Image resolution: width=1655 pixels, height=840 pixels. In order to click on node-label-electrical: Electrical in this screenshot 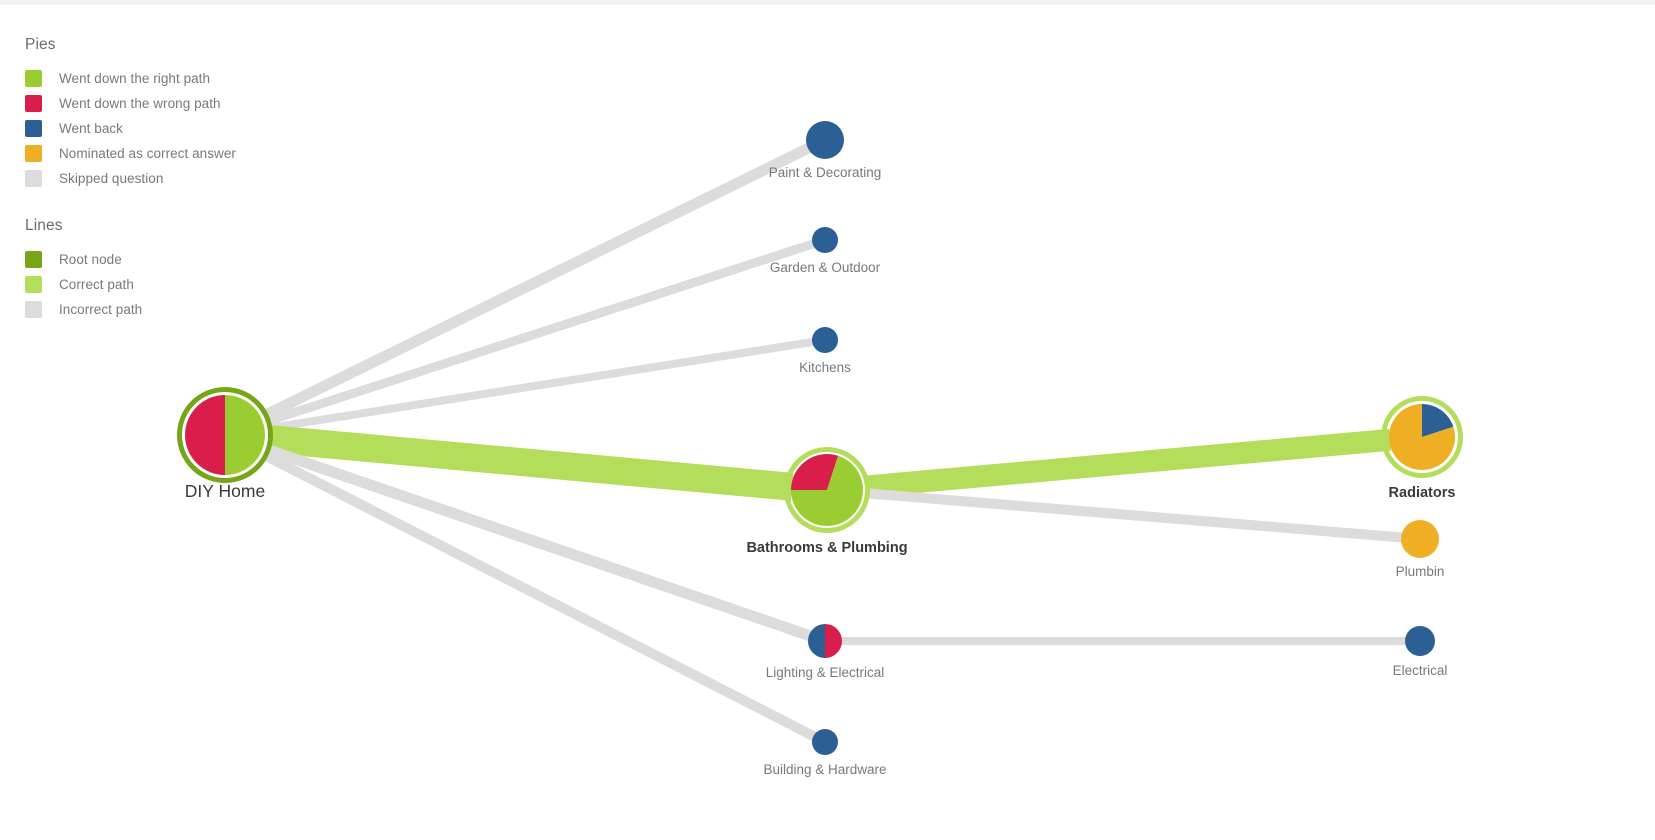, I will do `click(1420, 670)`.